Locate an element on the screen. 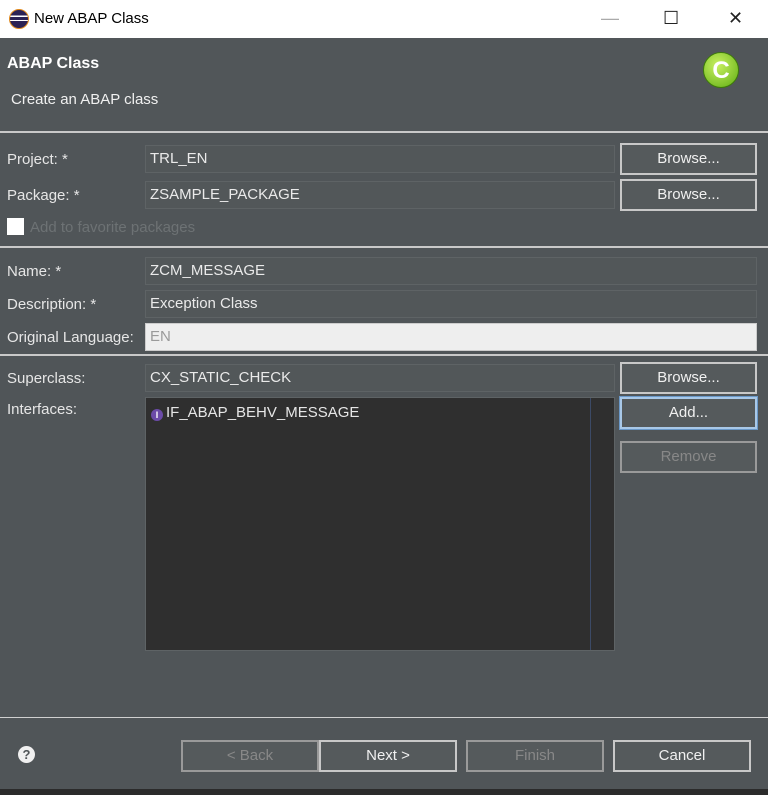 The height and width of the screenshot is (795, 768). page-title: ABAP Class is located at coordinates (53, 63).